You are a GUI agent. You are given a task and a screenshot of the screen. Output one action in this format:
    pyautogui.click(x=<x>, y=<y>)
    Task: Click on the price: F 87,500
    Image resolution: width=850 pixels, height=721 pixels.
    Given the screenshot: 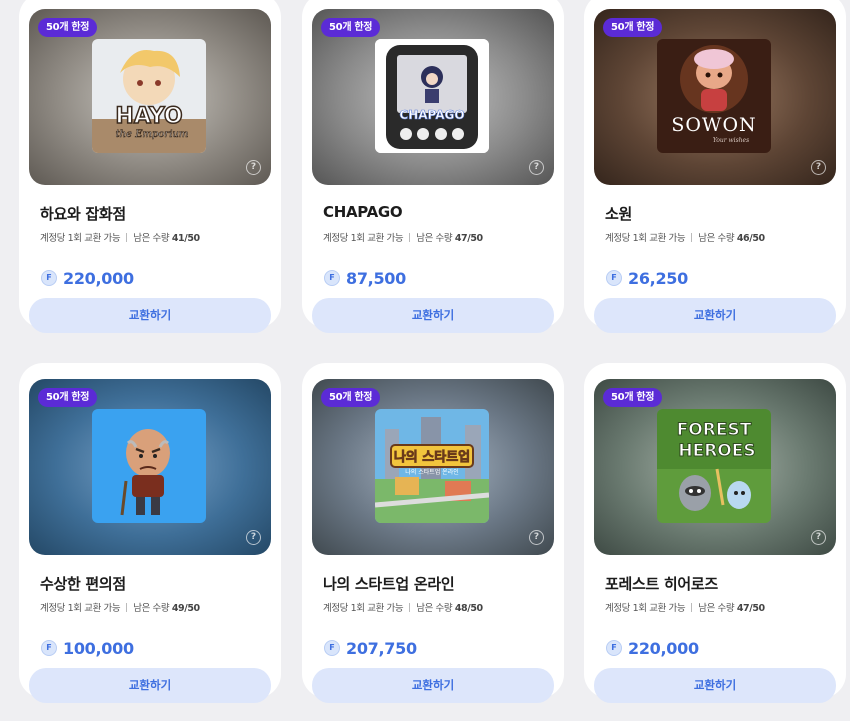 What is the action you would take?
    pyautogui.click(x=365, y=278)
    